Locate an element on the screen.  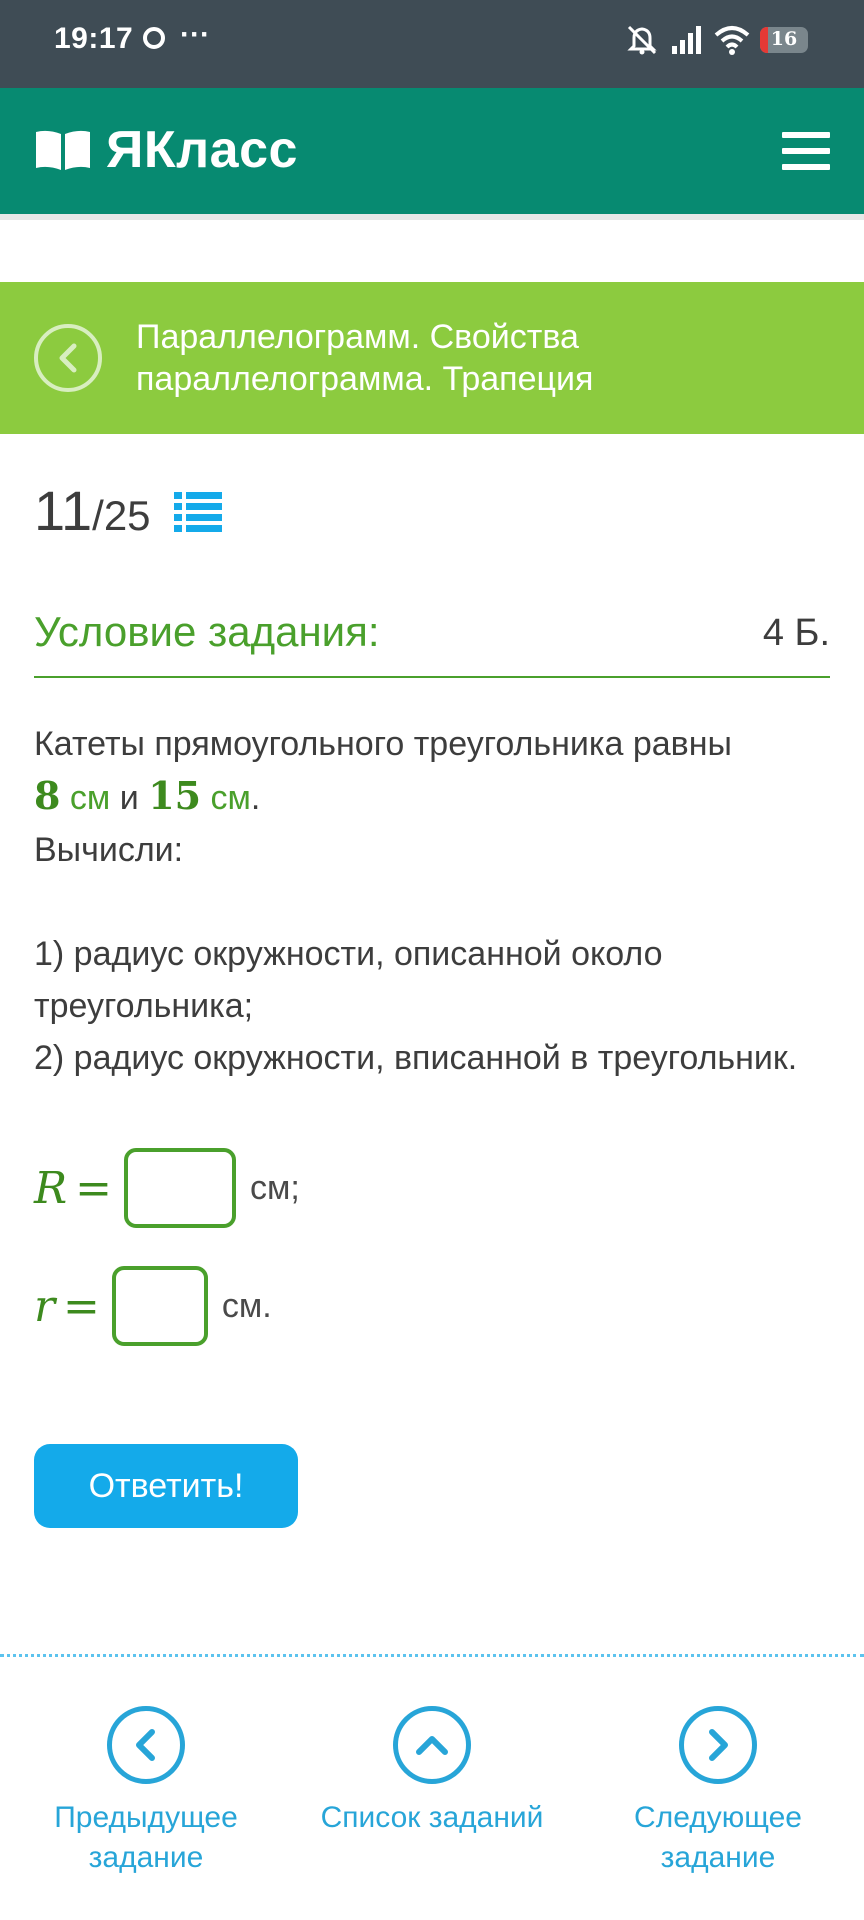
logo: ЯКласс is located at coordinates (166, 150).